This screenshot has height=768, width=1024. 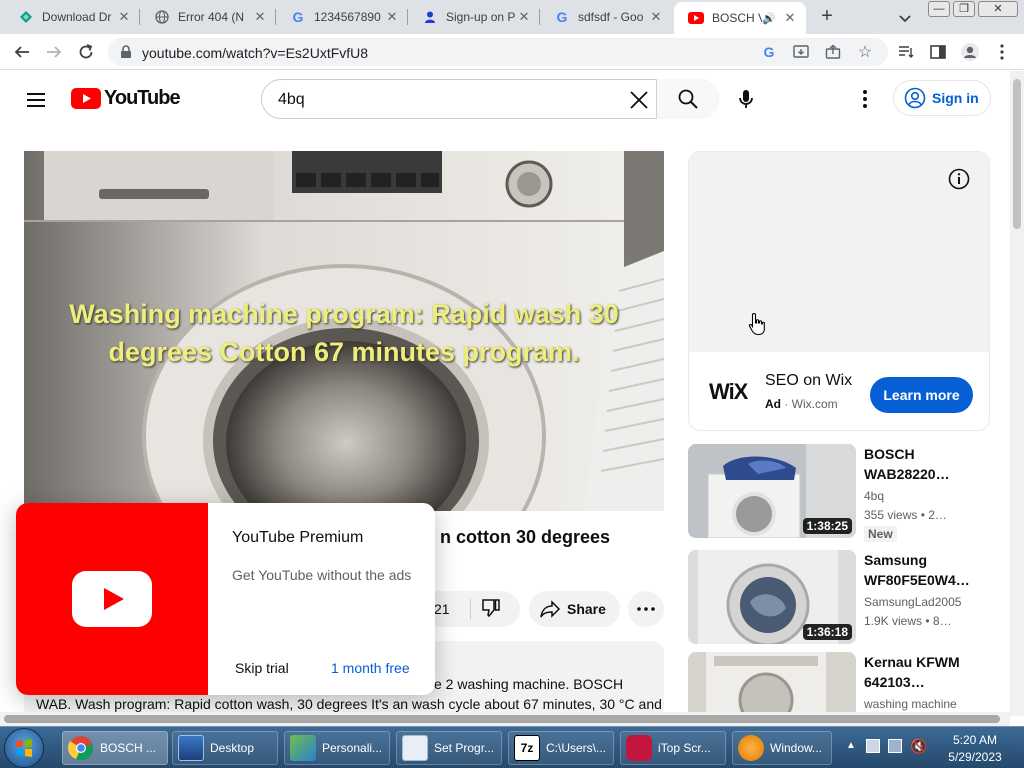 What do you see at coordinates (975, 740) in the screenshot?
I see `clock-time: 5:20 AM` at bounding box center [975, 740].